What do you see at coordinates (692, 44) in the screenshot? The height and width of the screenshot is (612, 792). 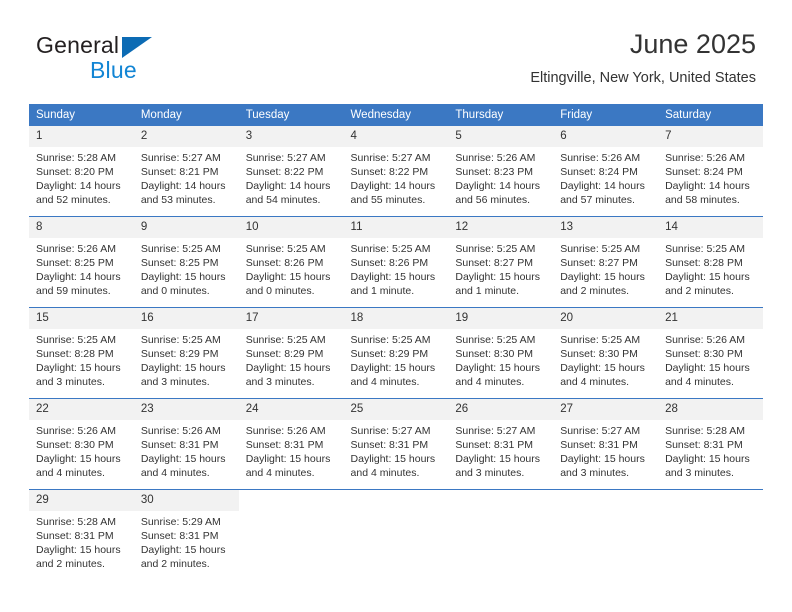 I see `page-title: June 2025` at bounding box center [692, 44].